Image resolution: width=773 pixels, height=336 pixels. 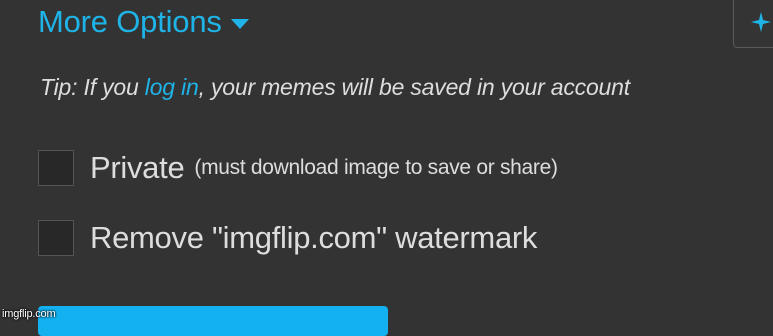 I want to click on imgflip-watermark-logo: imgflip.com, so click(x=29, y=314).